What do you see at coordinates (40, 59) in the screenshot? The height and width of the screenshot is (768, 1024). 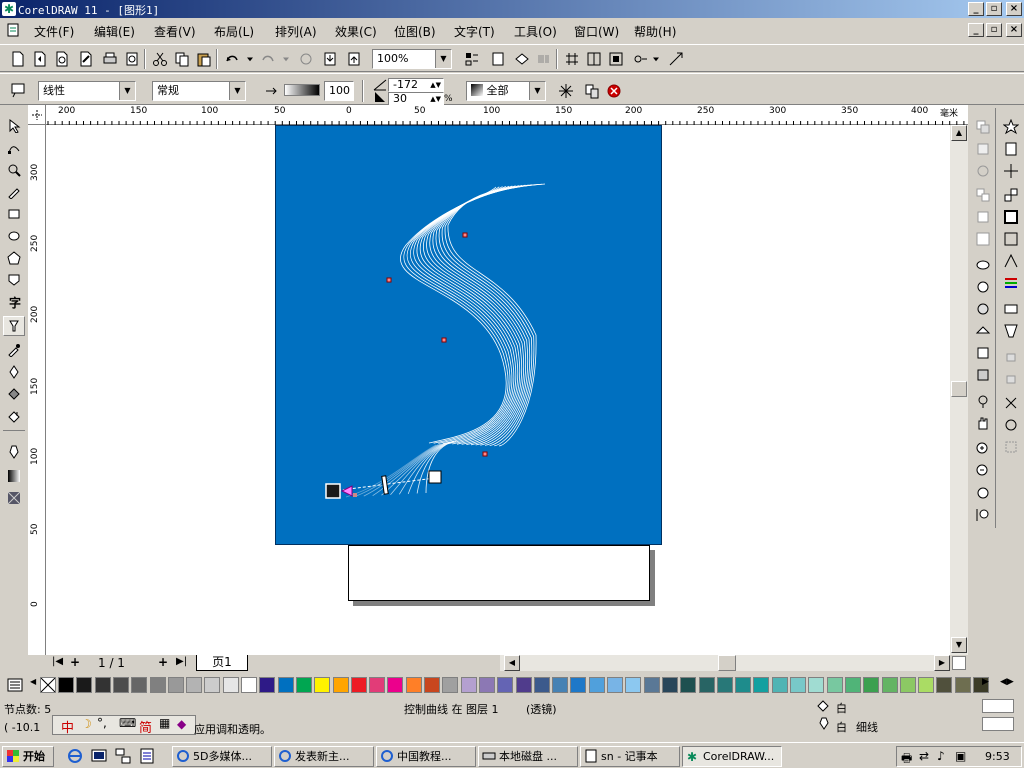 I see `open-icon` at bounding box center [40, 59].